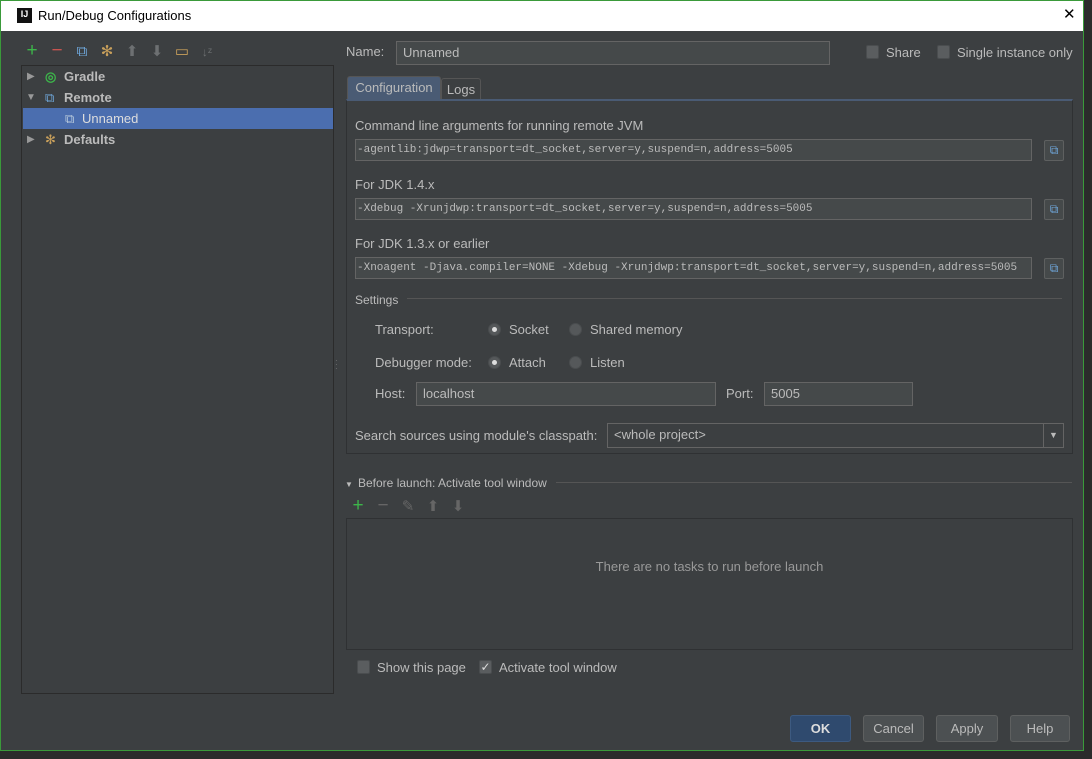  What do you see at coordinates (336, 365) in the screenshot?
I see `splitter-handle: · · ·` at bounding box center [336, 365].